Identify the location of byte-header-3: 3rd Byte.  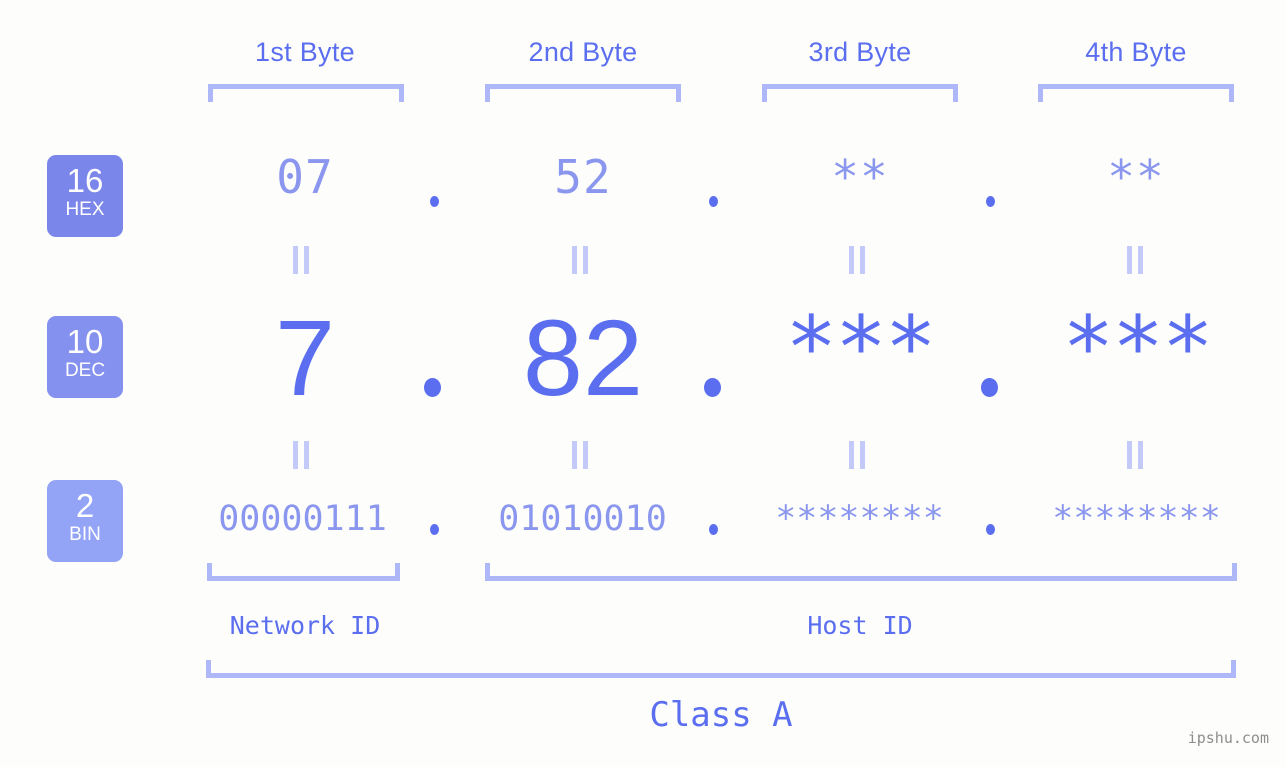
(860, 52).